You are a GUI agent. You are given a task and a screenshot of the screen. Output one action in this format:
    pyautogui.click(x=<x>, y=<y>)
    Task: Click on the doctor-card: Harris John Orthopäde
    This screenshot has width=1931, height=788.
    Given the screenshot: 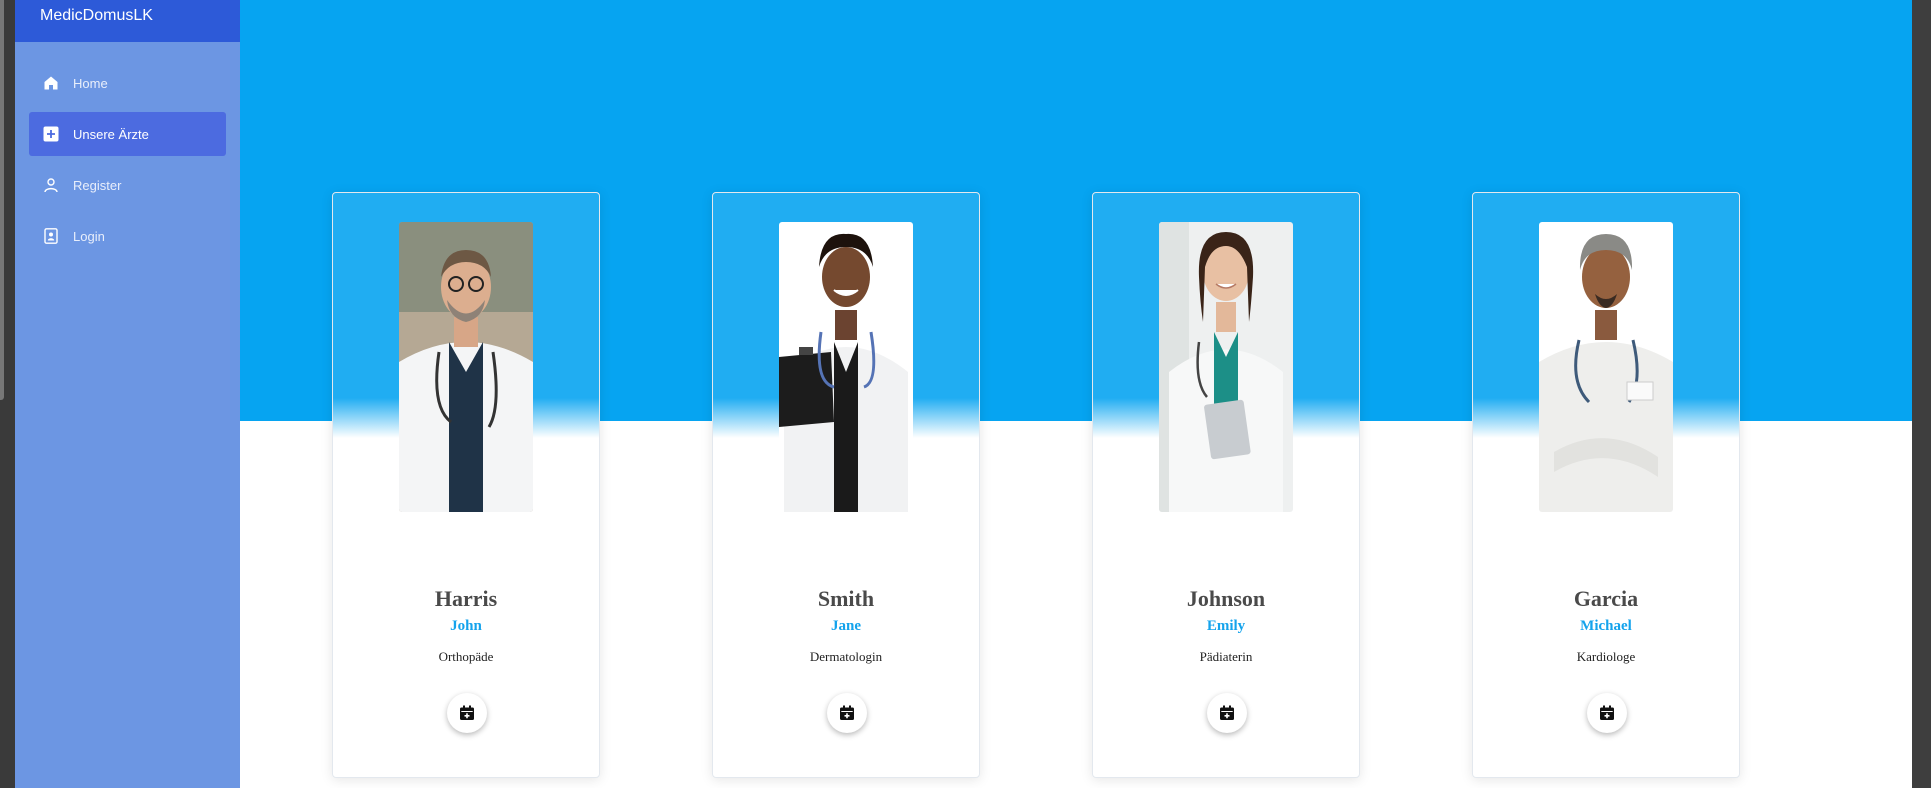 What is the action you would take?
    pyautogui.click(x=466, y=485)
    